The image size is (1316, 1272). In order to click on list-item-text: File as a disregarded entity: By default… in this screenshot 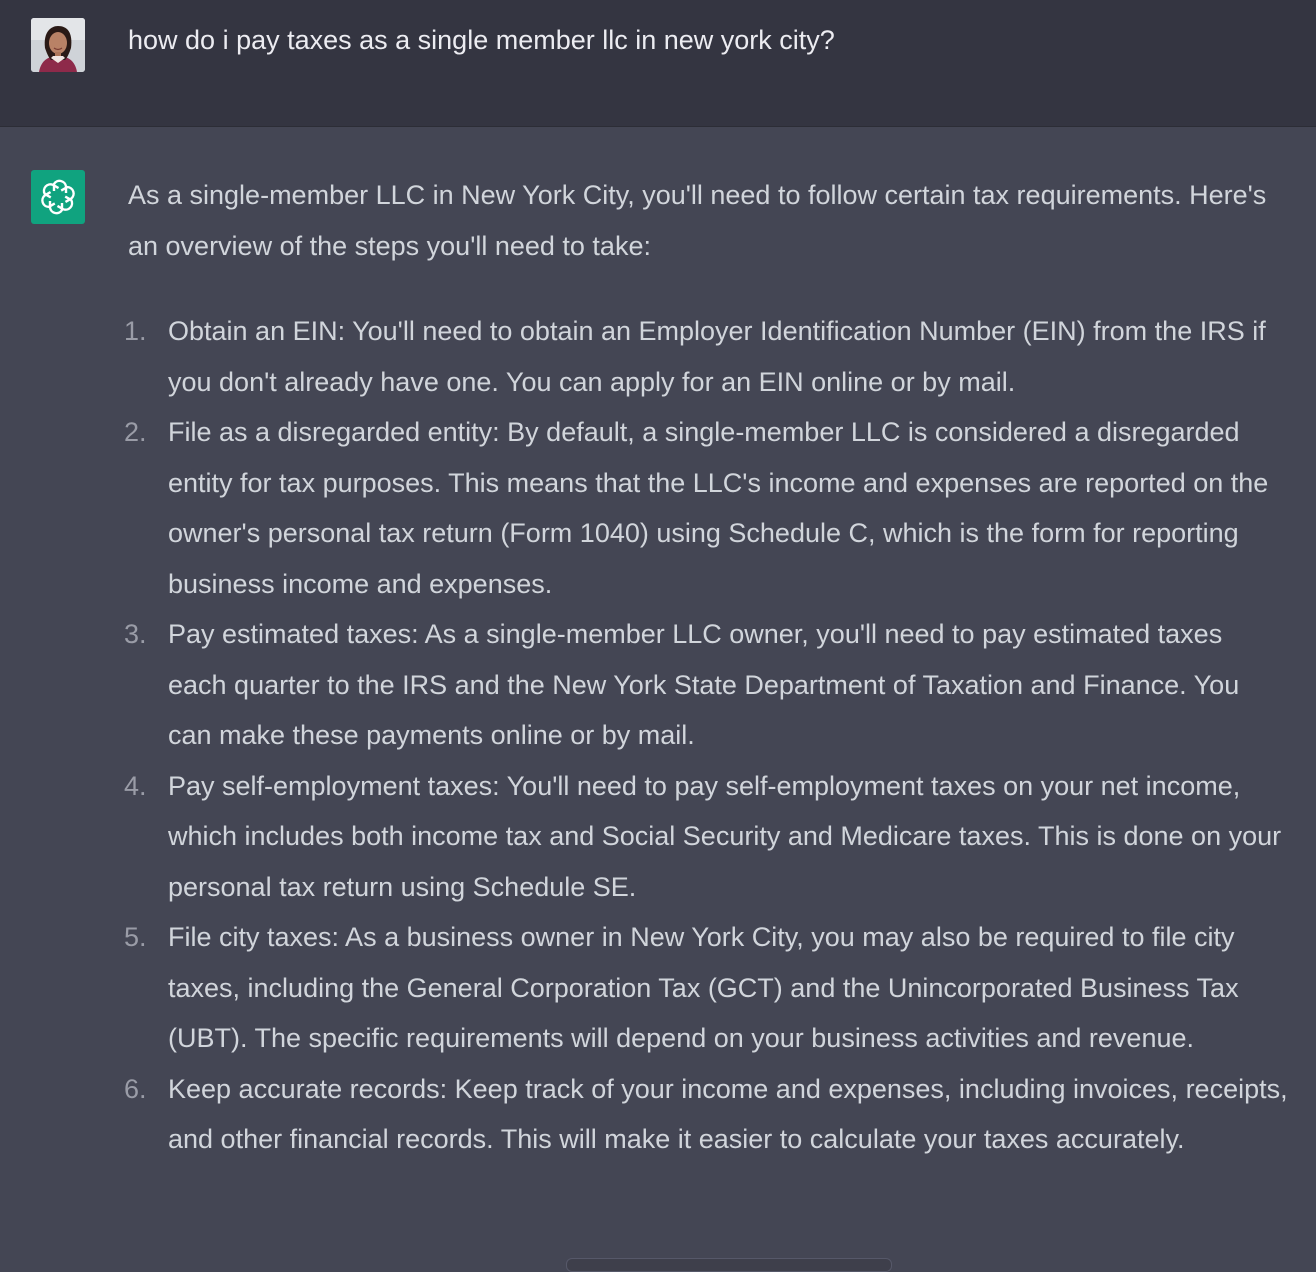, I will do `click(718, 508)`.